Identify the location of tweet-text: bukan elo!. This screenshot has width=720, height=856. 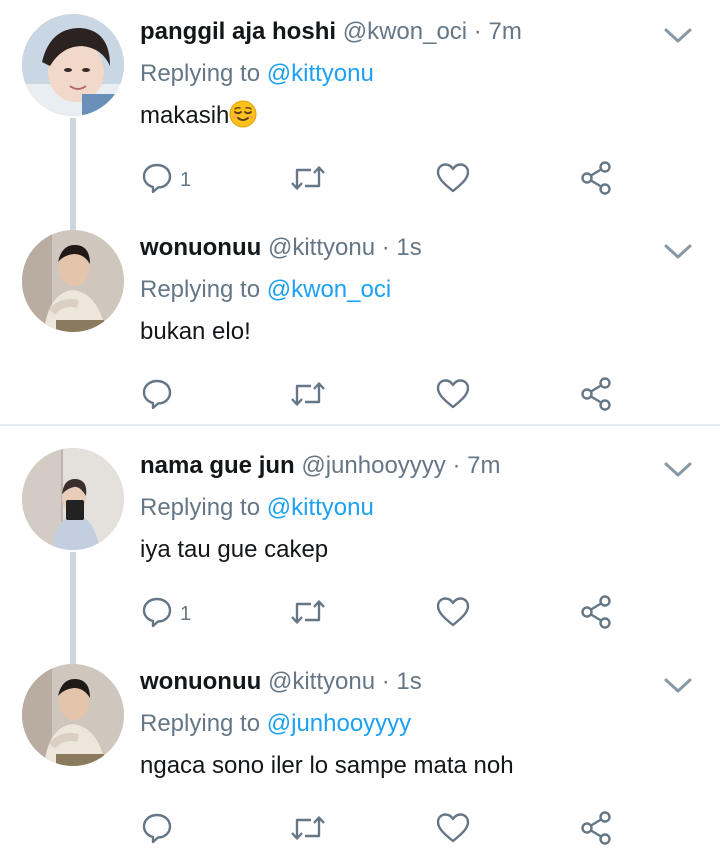
(195, 332).